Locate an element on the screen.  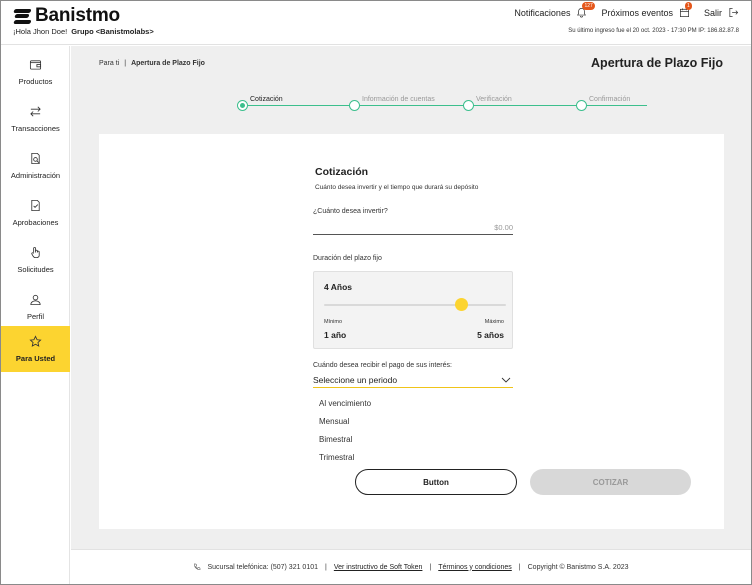
sidebar-item-administracion: Administración is located at coordinates (35, 166).